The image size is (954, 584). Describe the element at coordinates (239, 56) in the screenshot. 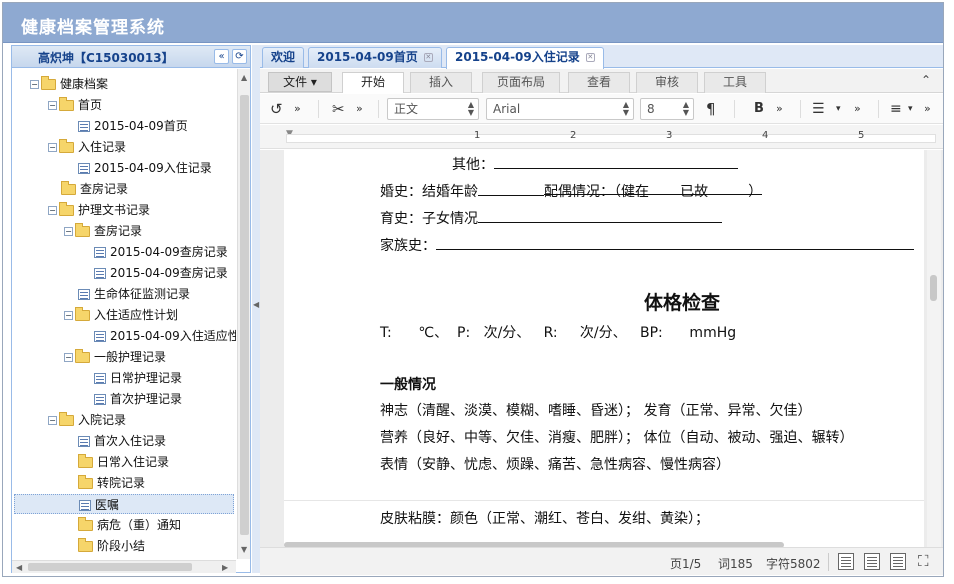

I see `refresh-button: ⟳` at that location.